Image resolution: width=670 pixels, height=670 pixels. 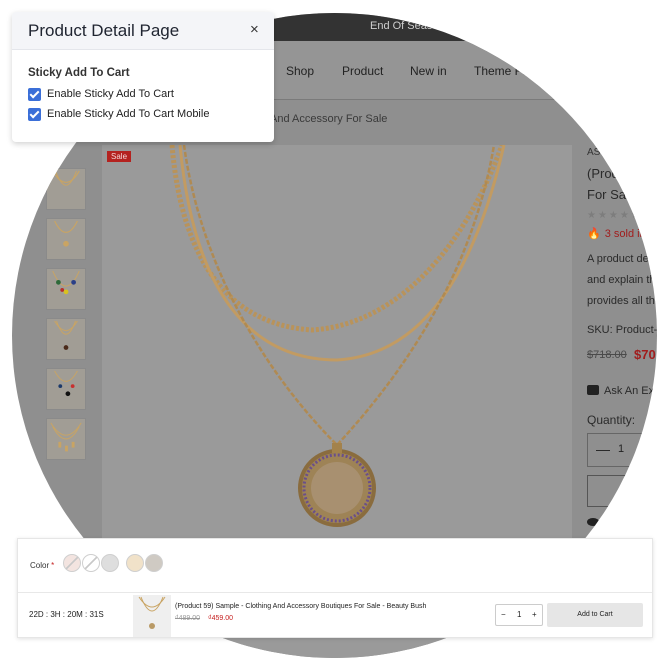 What do you see at coordinates (119, 156) in the screenshot?
I see `sale-badge: Sale` at bounding box center [119, 156].